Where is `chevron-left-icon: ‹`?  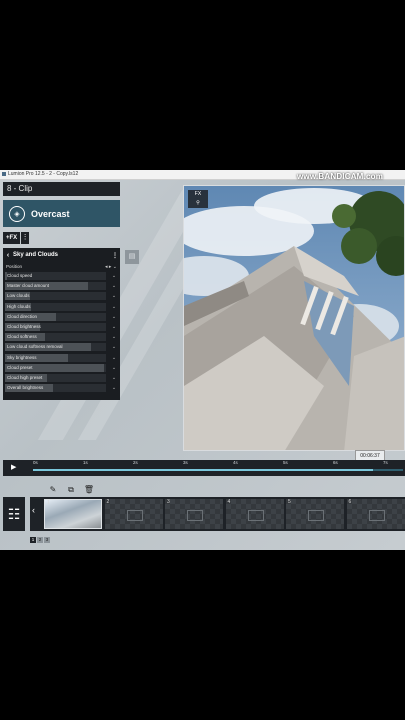
chevron-left-icon: ‹ is located at coordinates (37, 510).